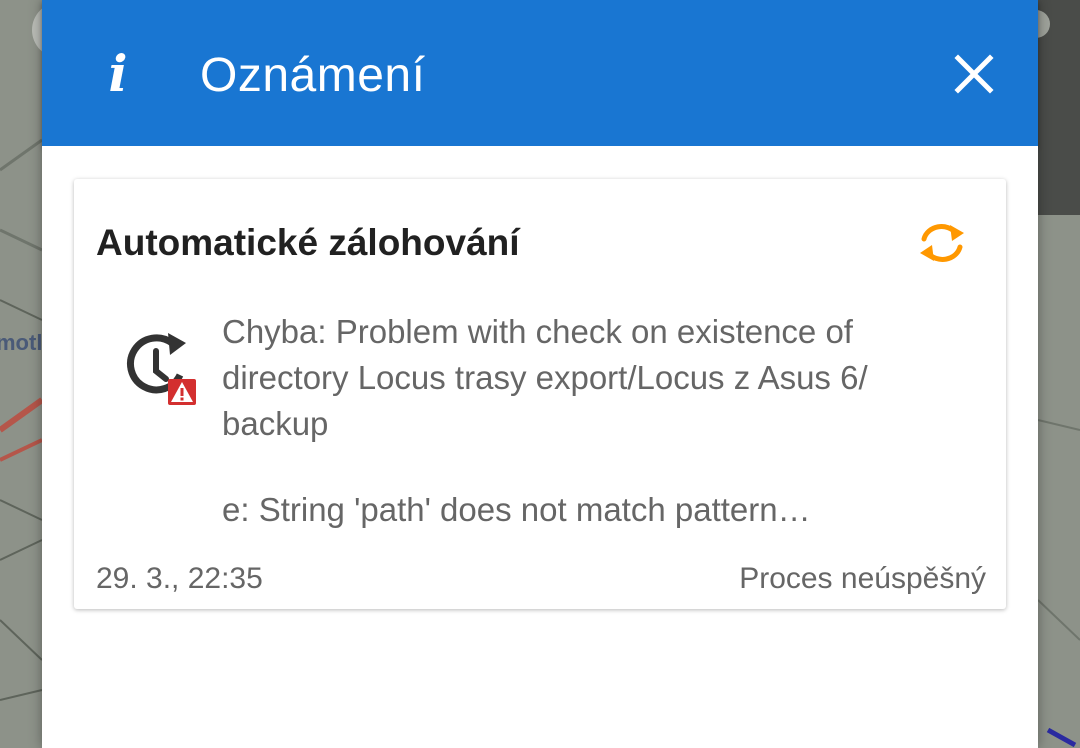 This screenshot has height=748, width=1080. I want to click on dialog-title: Oznámení, so click(313, 75).